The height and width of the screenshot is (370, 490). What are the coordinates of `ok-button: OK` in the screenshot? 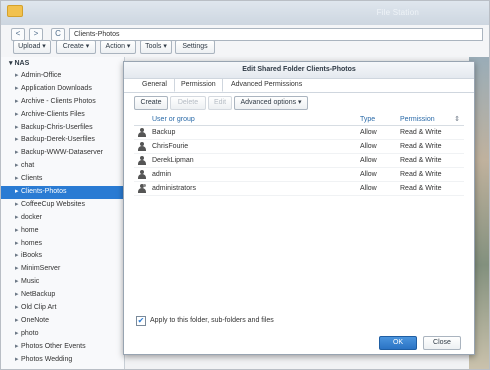 It's located at (398, 343).